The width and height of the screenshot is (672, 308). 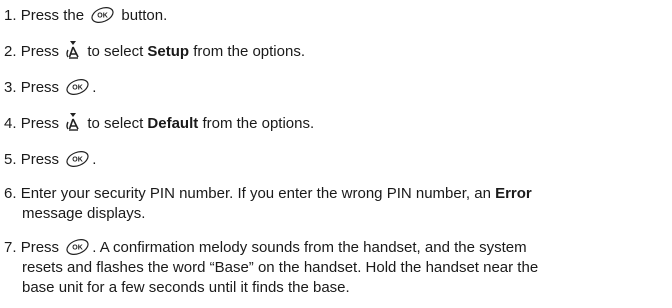 I want to click on step-option: Error, so click(x=513, y=193).